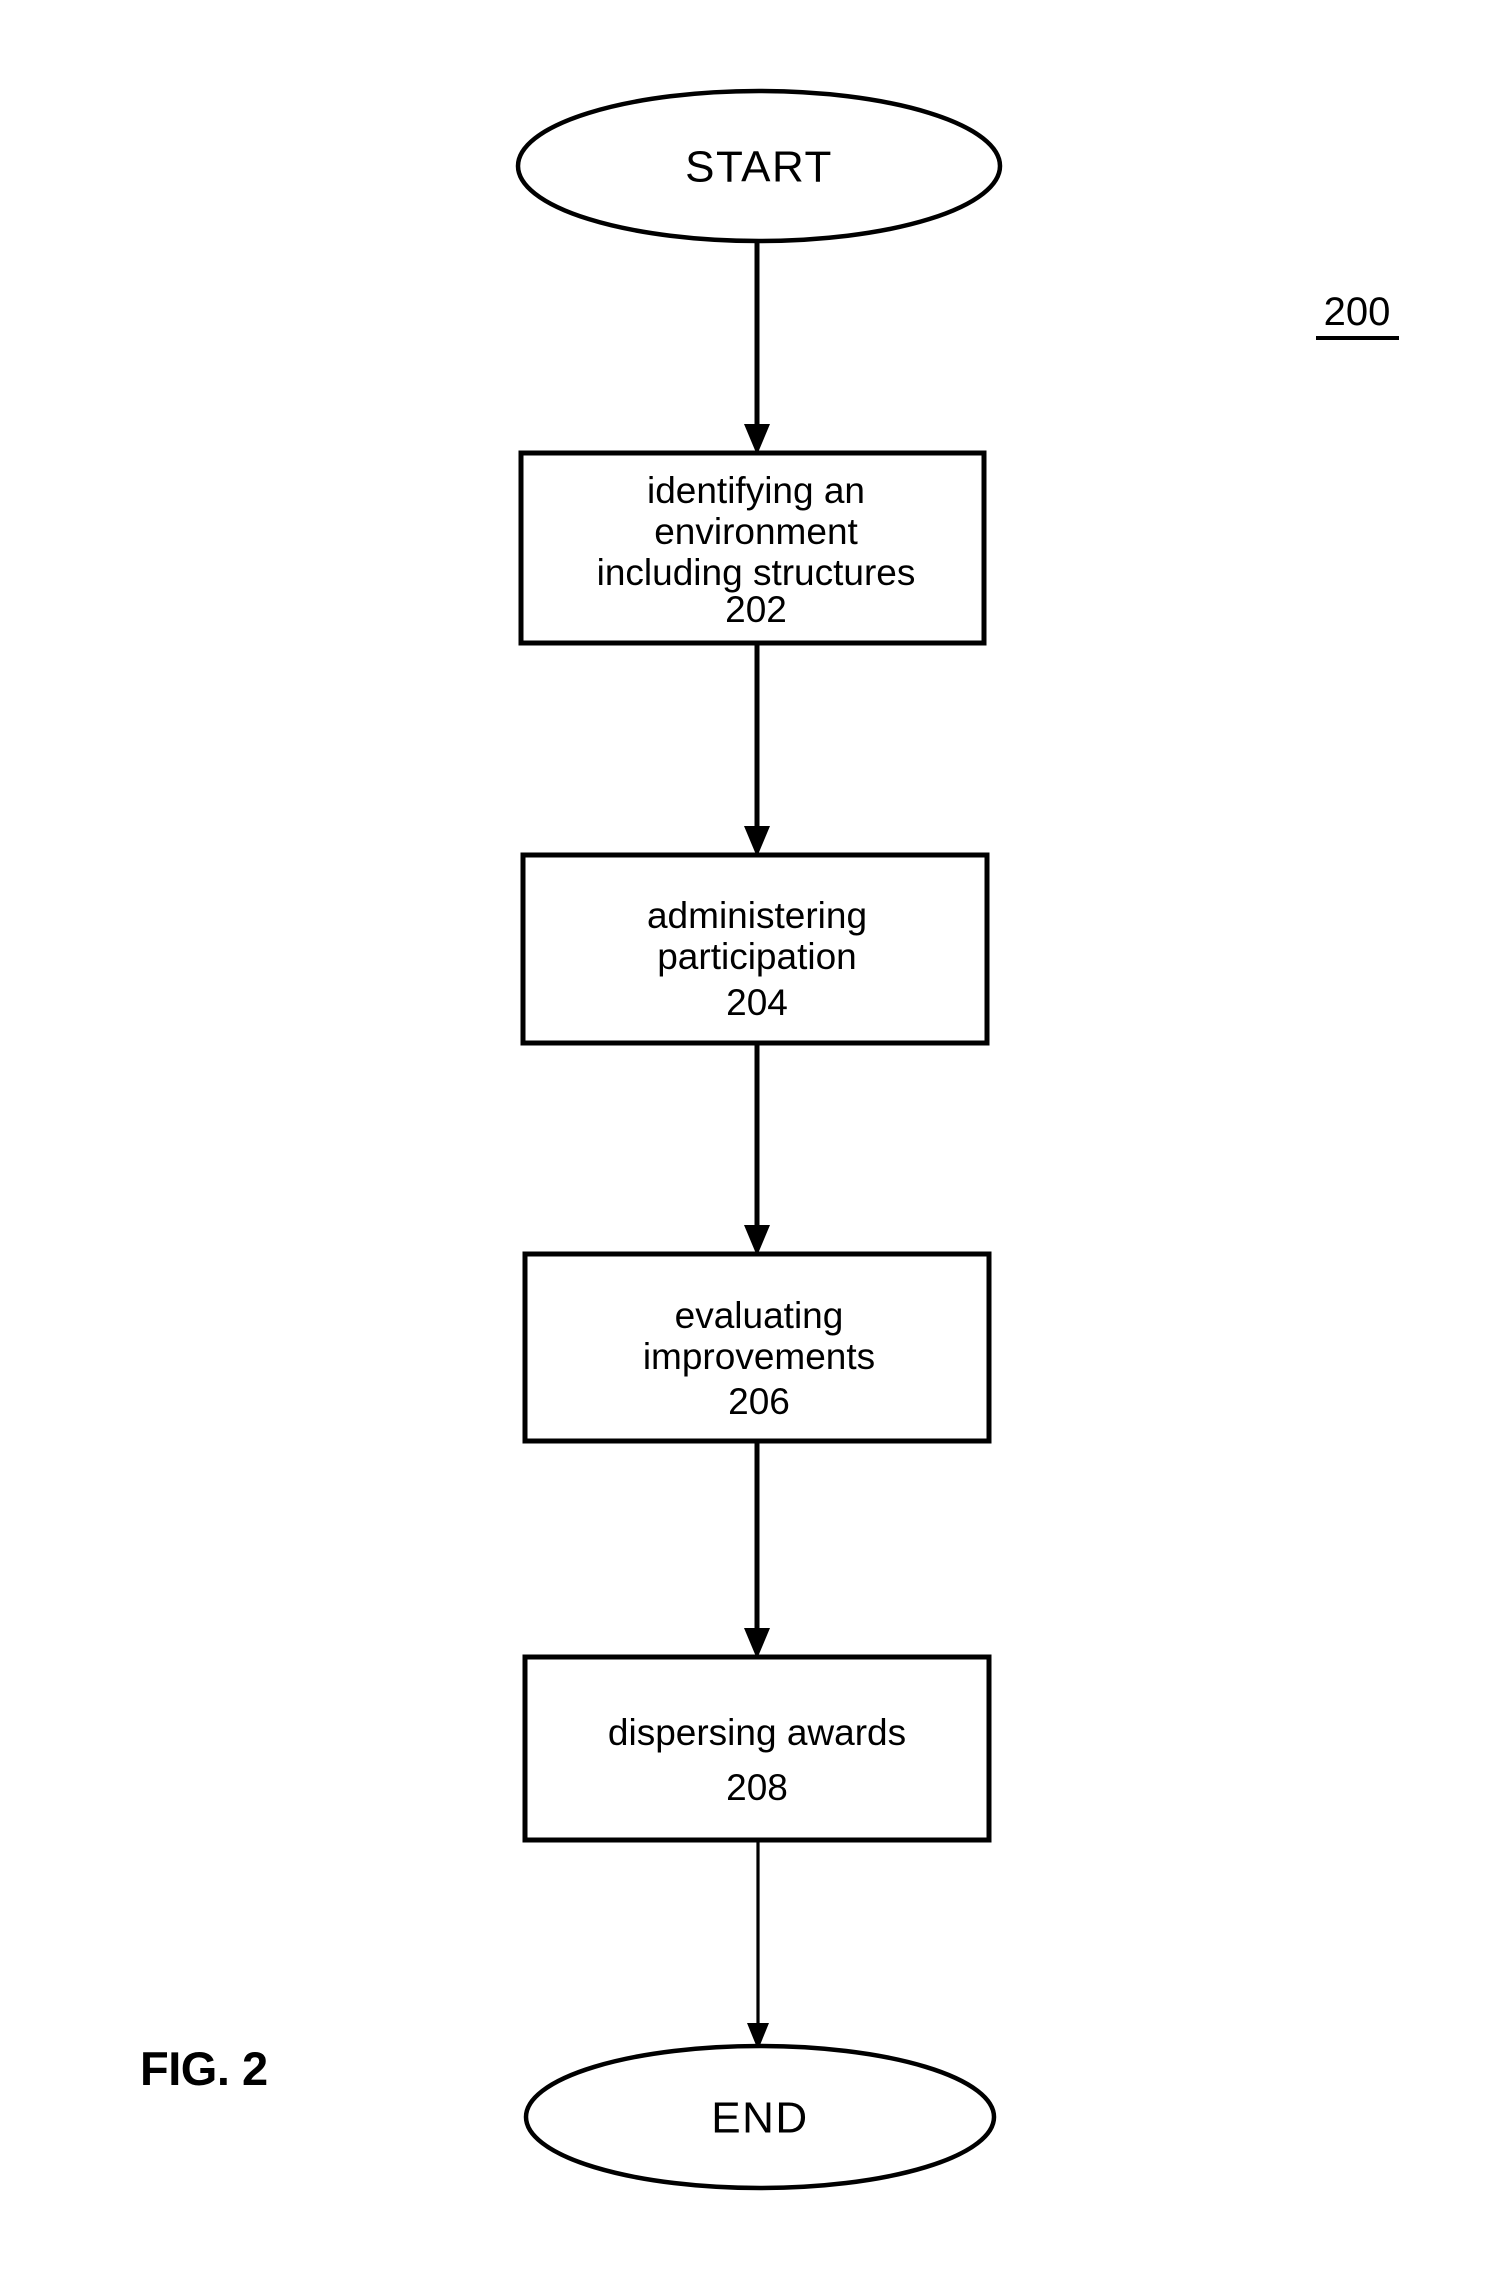 The width and height of the screenshot is (1505, 2296). Describe the element at coordinates (759, 1315) in the screenshot. I see `step-206-line-1: evaluating` at that location.